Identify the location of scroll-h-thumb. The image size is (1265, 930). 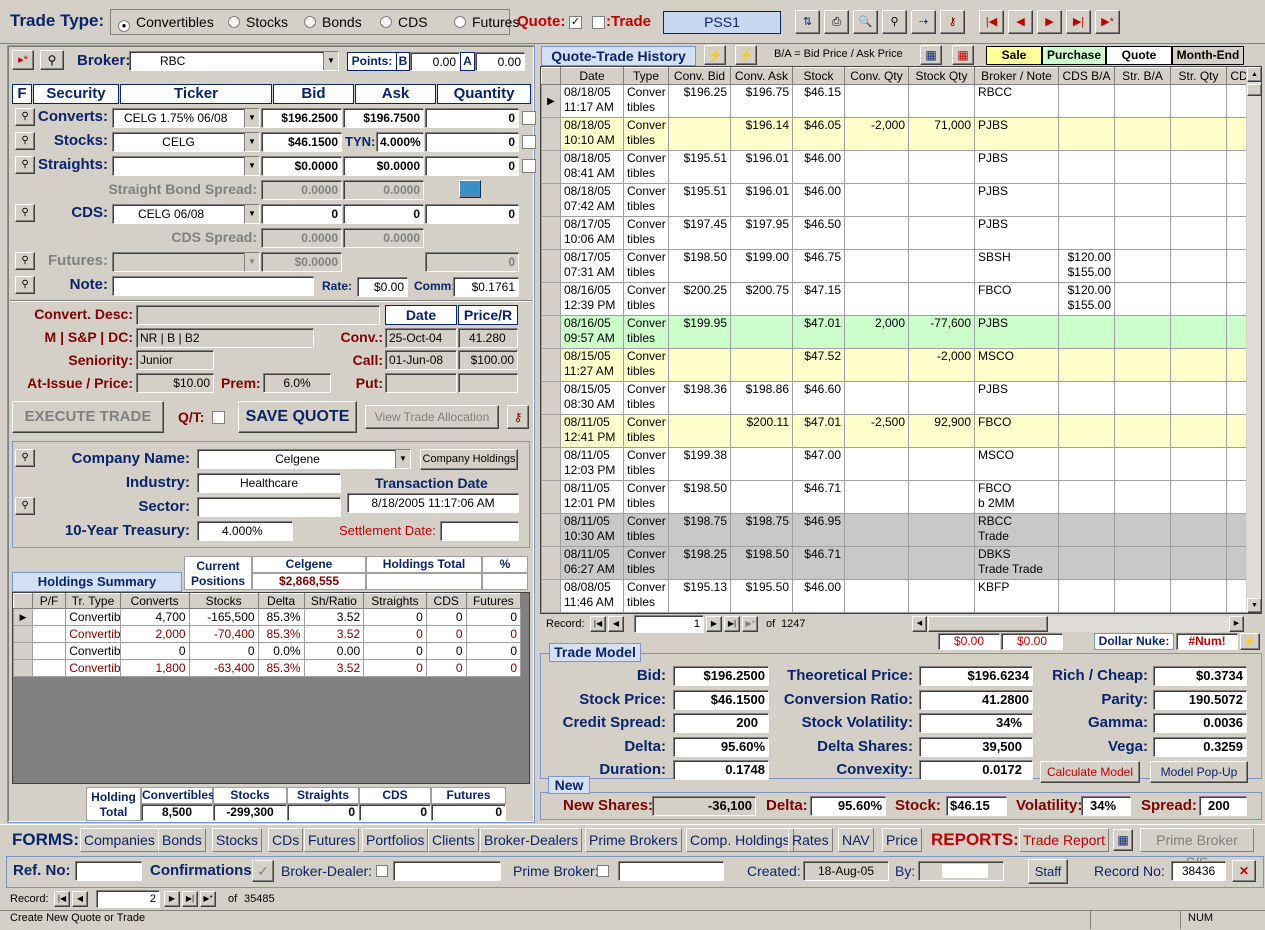
(988, 624).